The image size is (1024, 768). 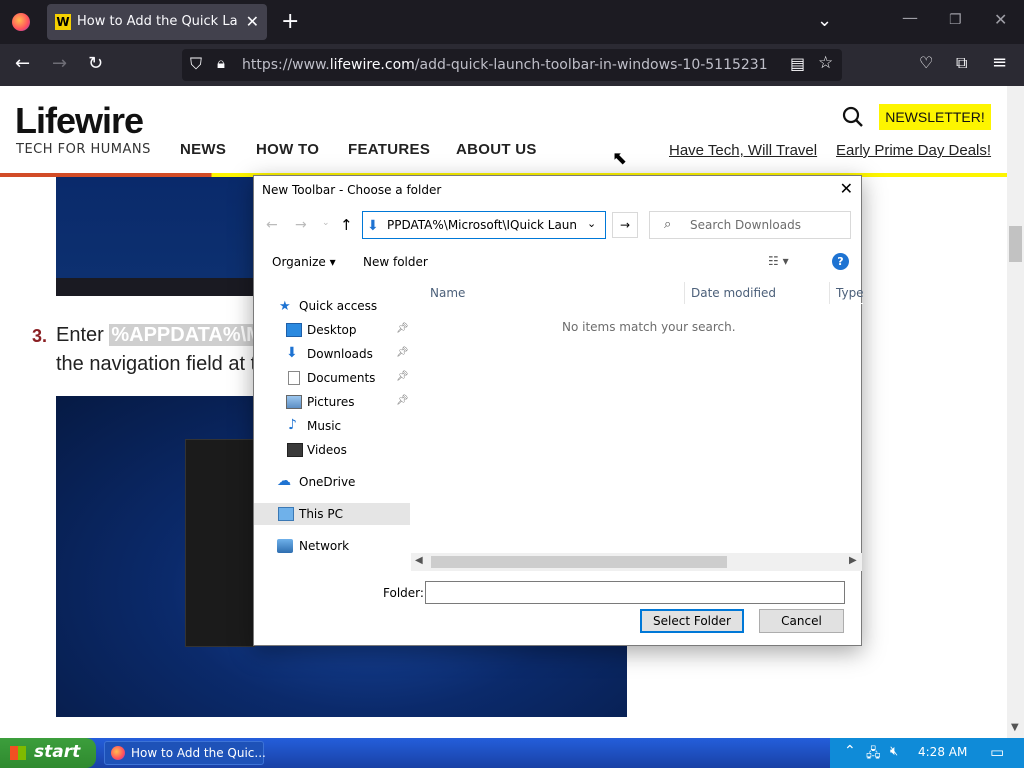 What do you see at coordinates (853, 560) in the screenshot?
I see `scroll-right-arrow-icon: ▶` at bounding box center [853, 560].